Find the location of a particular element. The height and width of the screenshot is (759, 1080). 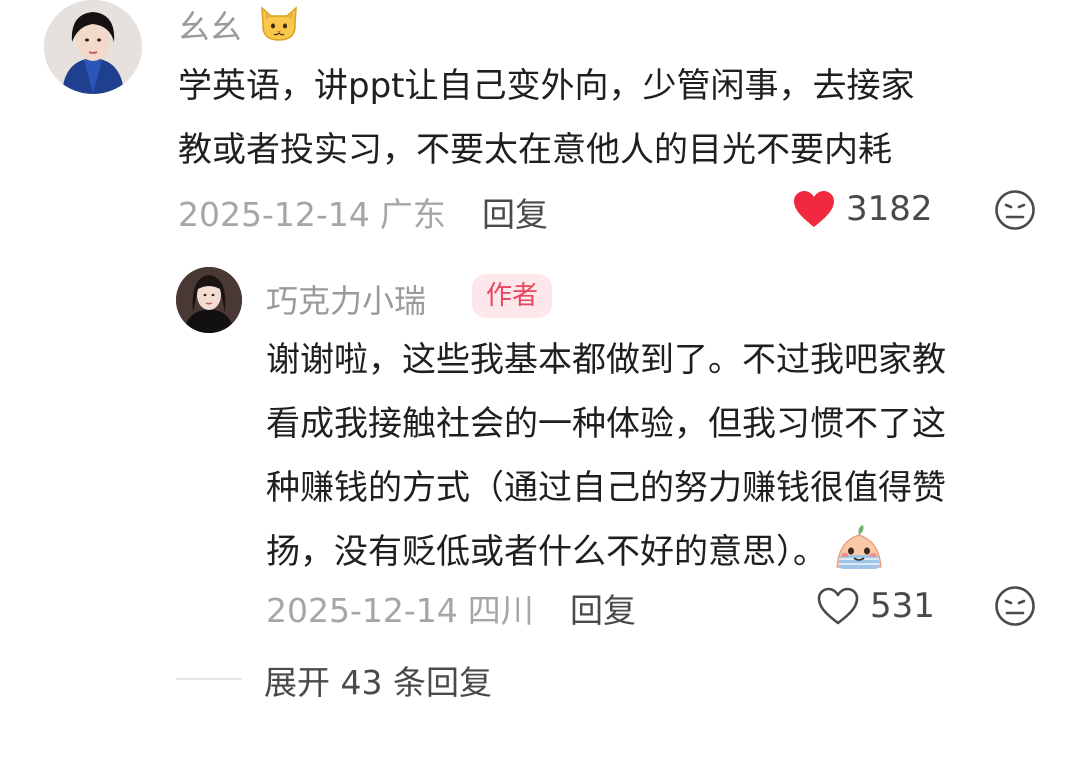

reply-text-line-content: 扬，没有贬低或者什么不好的意思）。 is located at coordinates (546, 552).